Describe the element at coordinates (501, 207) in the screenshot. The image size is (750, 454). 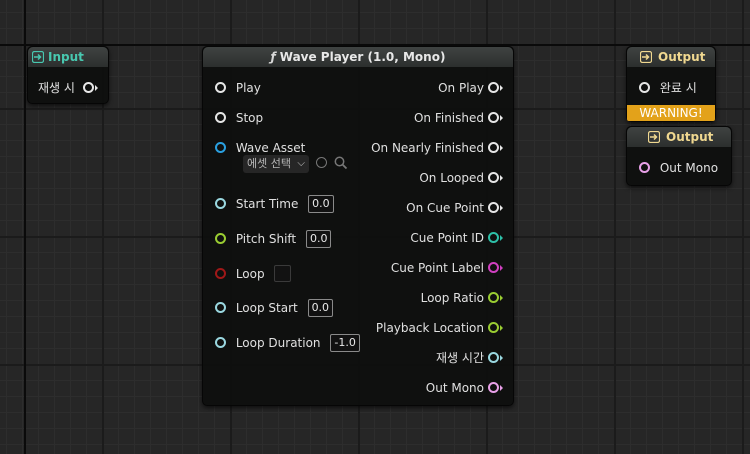
I see `on-cue-point-pin-arrow` at that location.